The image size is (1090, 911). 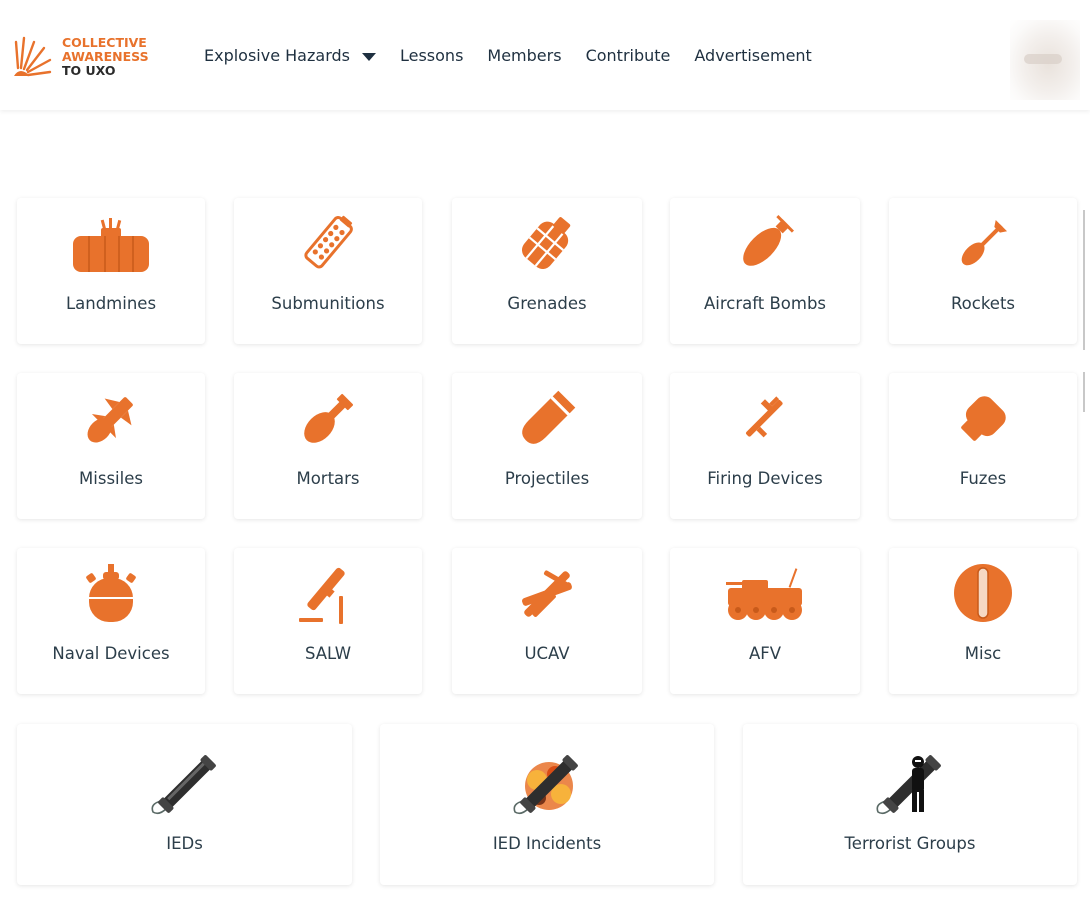 What do you see at coordinates (111, 303) in the screenshot?
I see `category-label: Landmines` at bounding box center [111, 303].